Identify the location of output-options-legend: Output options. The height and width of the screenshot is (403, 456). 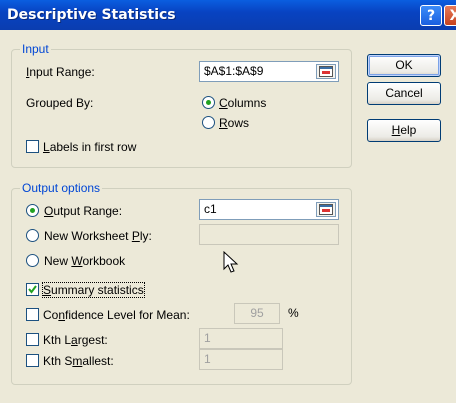
(61, 188).